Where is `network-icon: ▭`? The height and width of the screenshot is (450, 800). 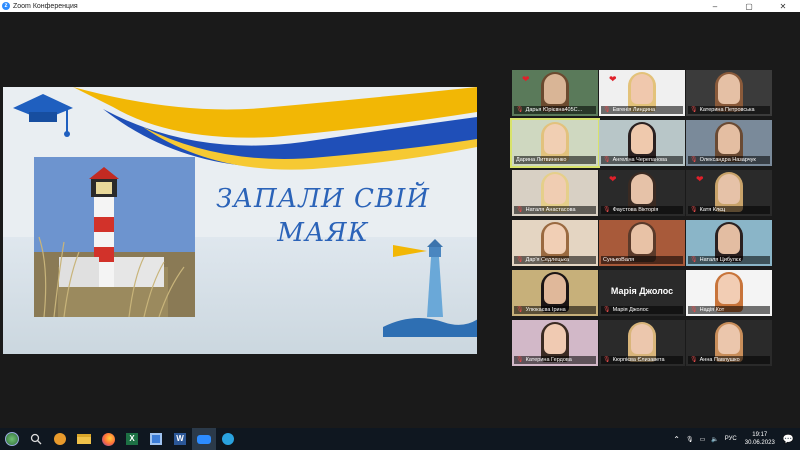 network-icon: ▭ is located at coordinates (703, 439).